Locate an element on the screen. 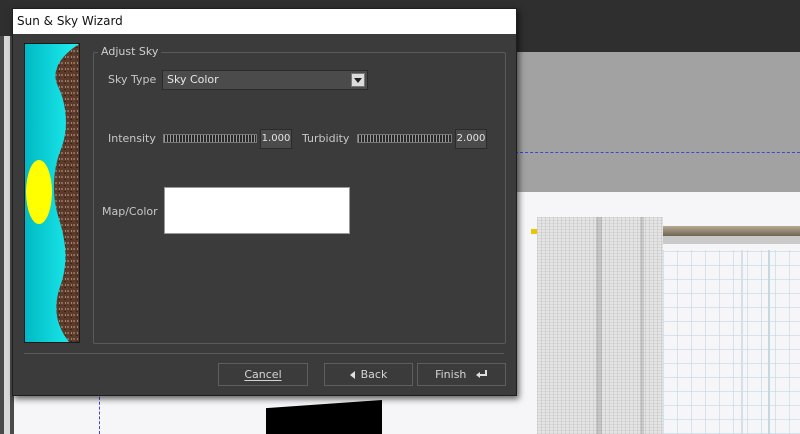 This screenshot has height=434, width=800. turbidity-label: Turbidity is located at coordinates (326, 138).